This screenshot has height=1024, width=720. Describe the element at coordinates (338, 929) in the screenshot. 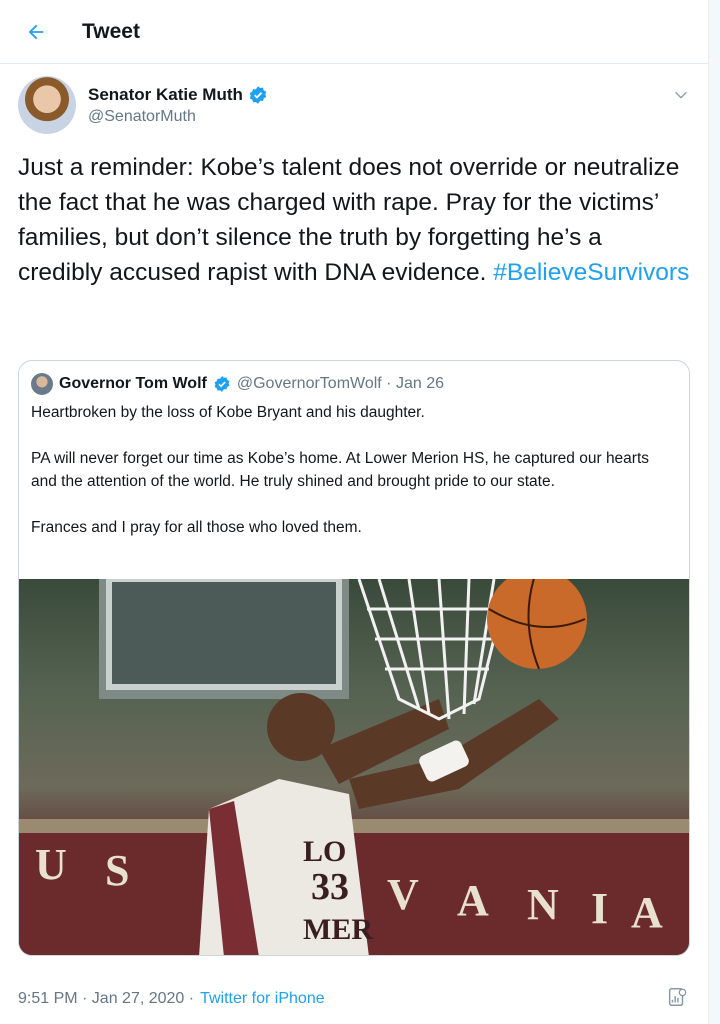

I see `jersey-text: MER` at that location.